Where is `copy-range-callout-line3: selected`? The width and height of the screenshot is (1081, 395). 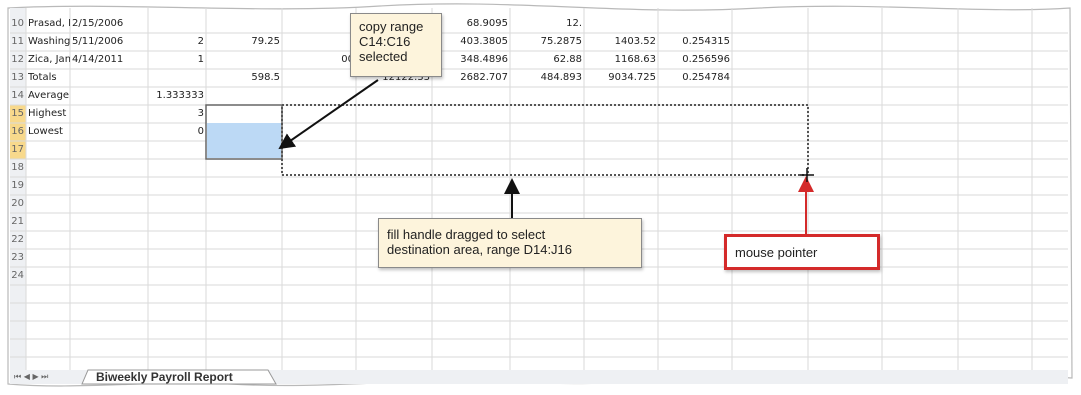 copy-range-callout-line3: selected is located at coordinates (383, 56).